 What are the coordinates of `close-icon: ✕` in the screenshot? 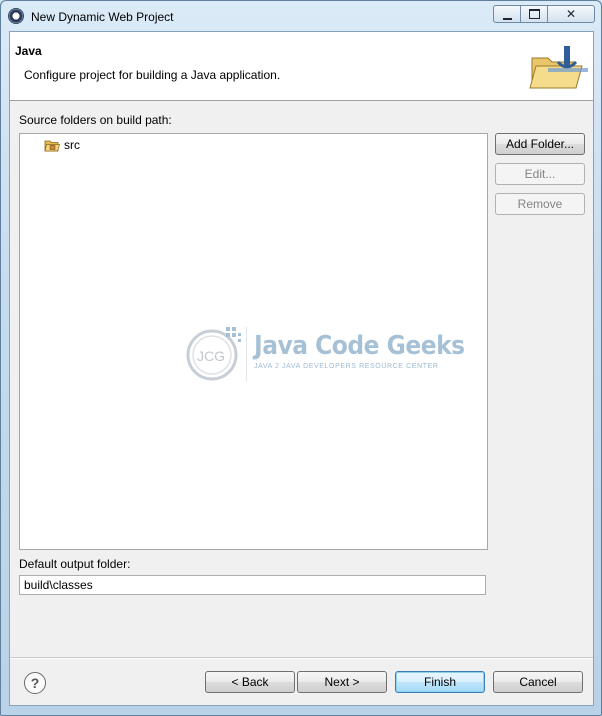 It's located at (571, 14).